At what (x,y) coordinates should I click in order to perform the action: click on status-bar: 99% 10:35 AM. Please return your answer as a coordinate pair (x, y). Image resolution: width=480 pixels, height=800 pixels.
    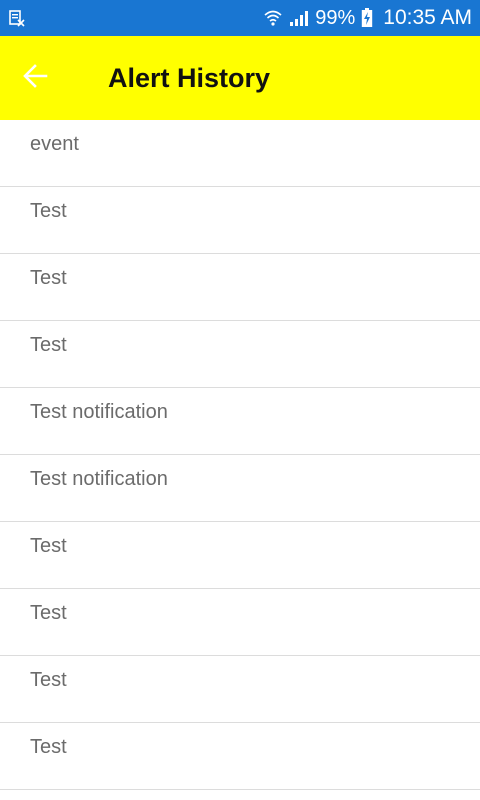
    Looking at the image, I should click on (240, 18).